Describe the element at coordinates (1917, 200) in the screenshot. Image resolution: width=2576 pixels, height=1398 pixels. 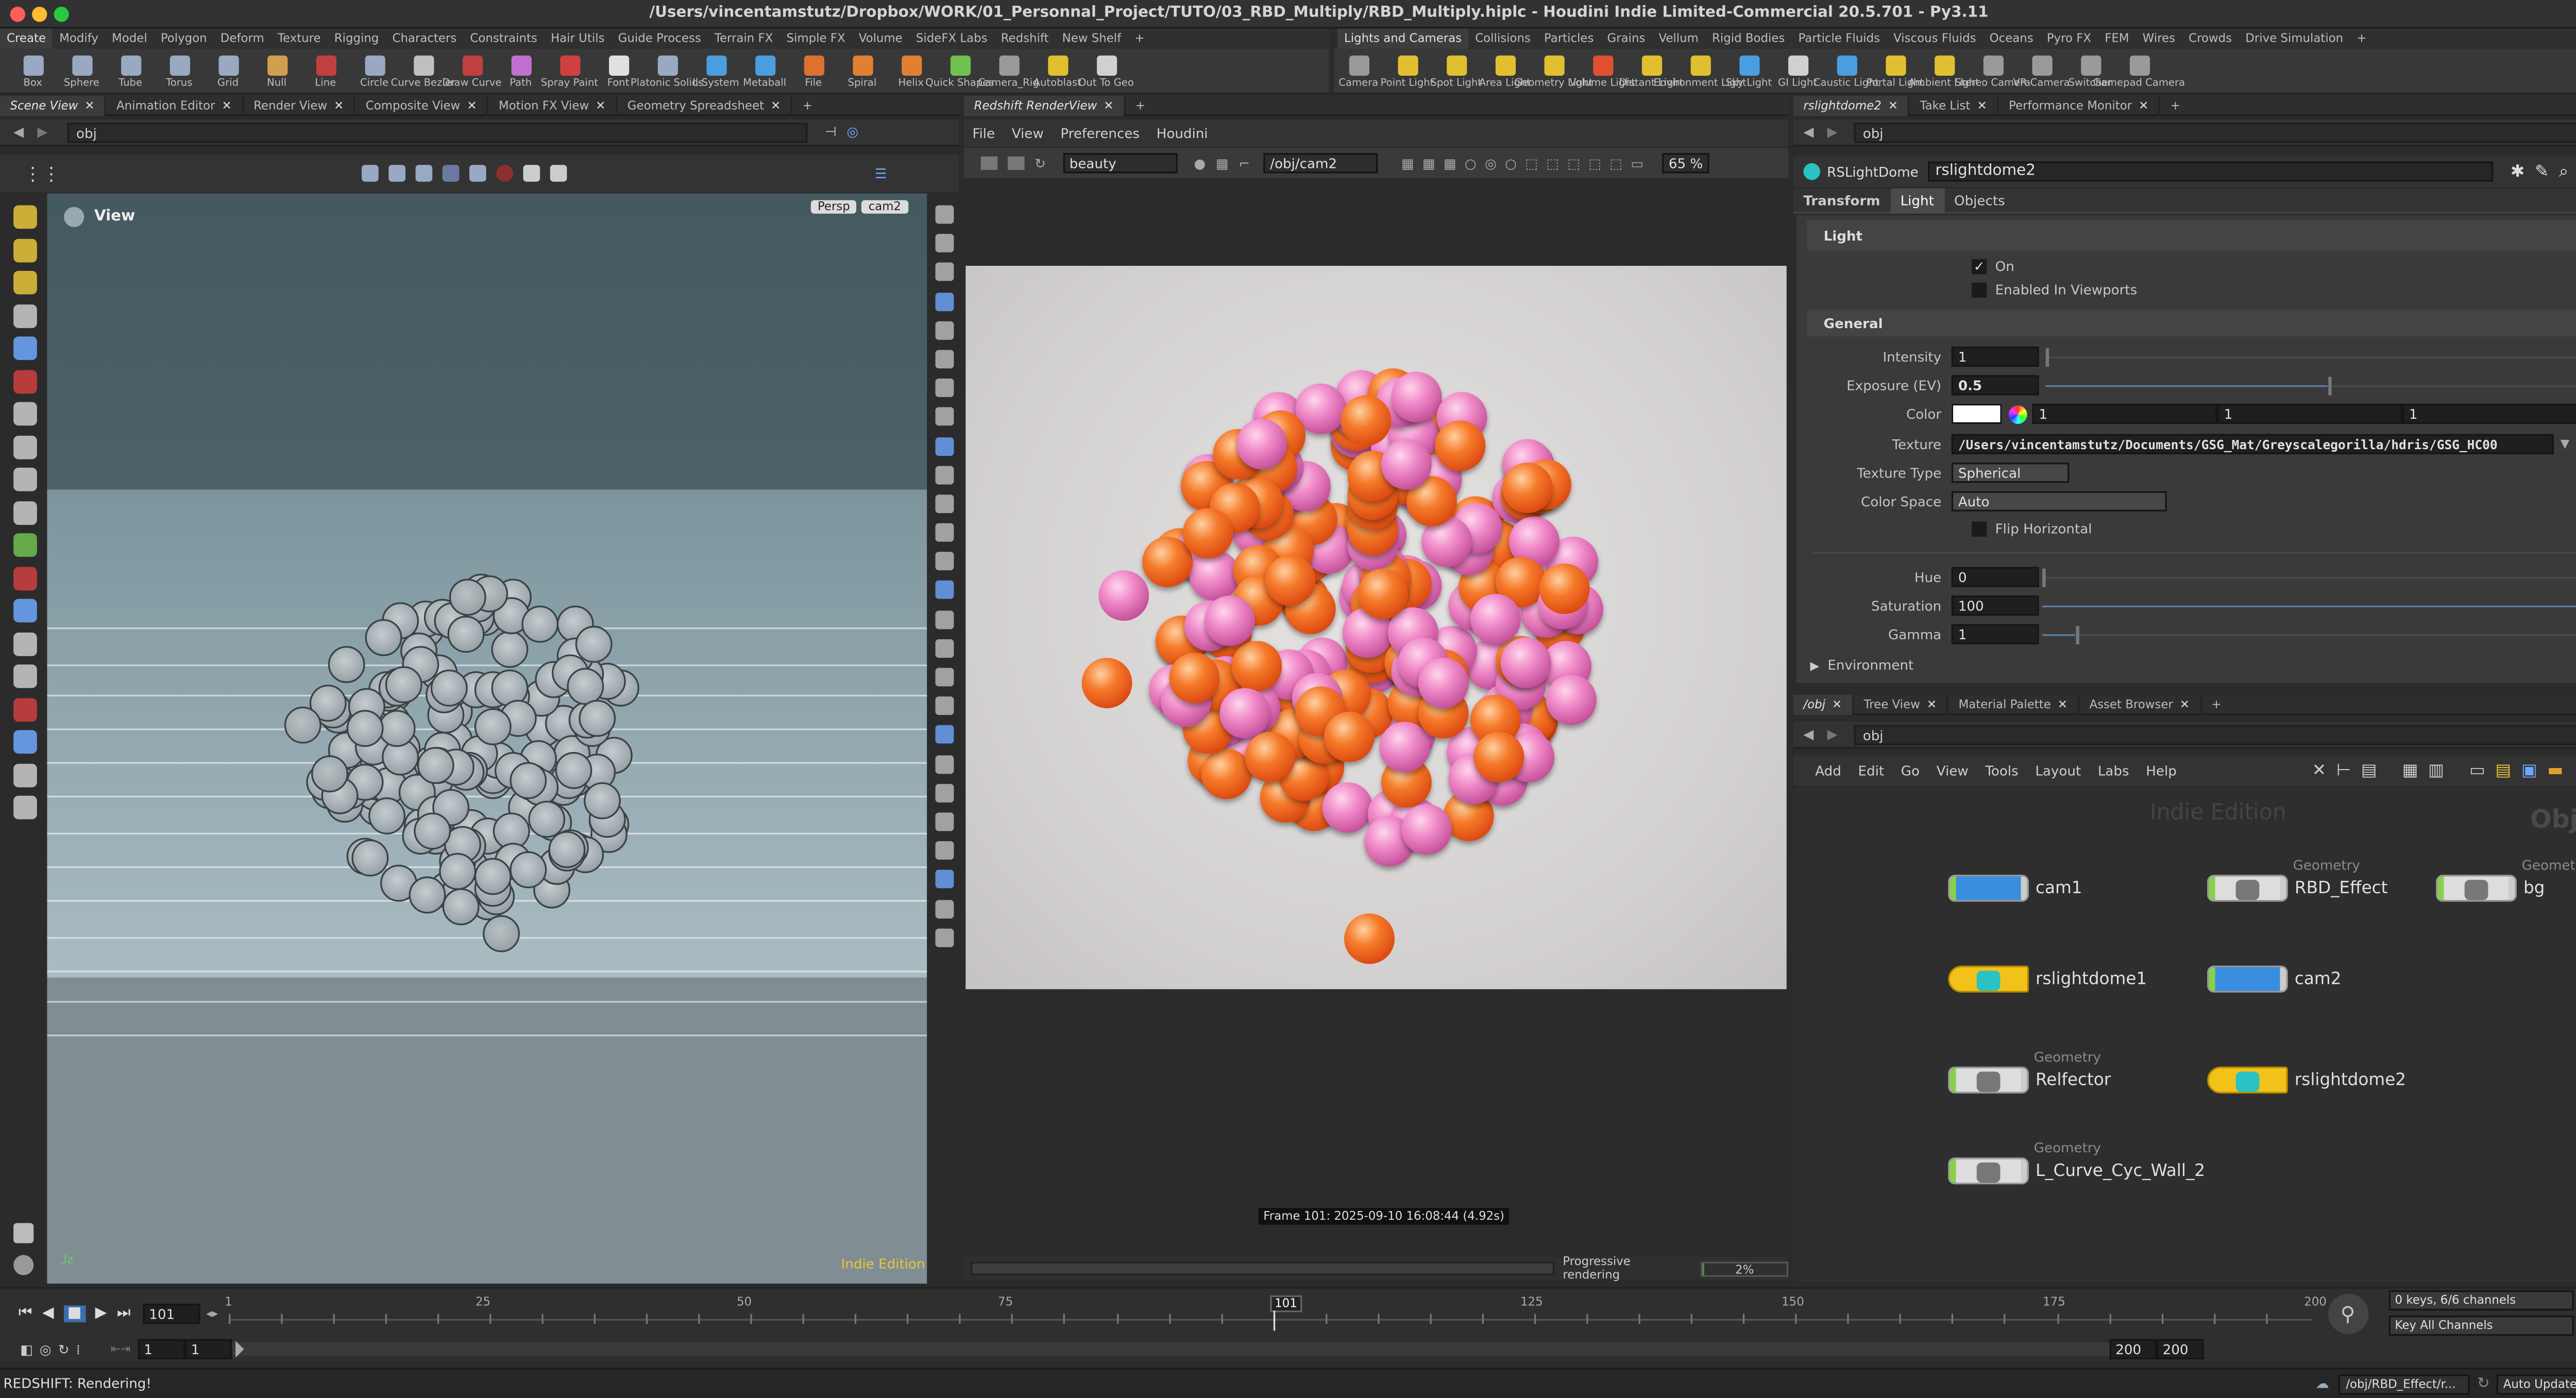
I see `subtab-light: Light` at that location.